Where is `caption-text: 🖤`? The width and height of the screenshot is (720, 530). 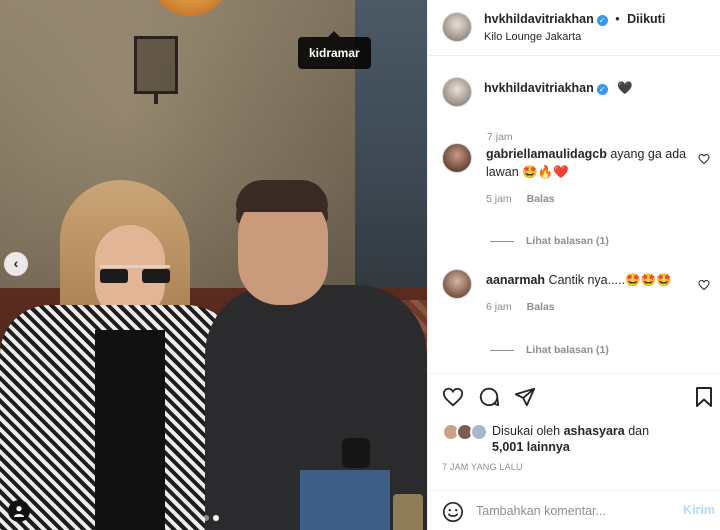
caption-text: 🖤 is located at coordinates (625, 88).